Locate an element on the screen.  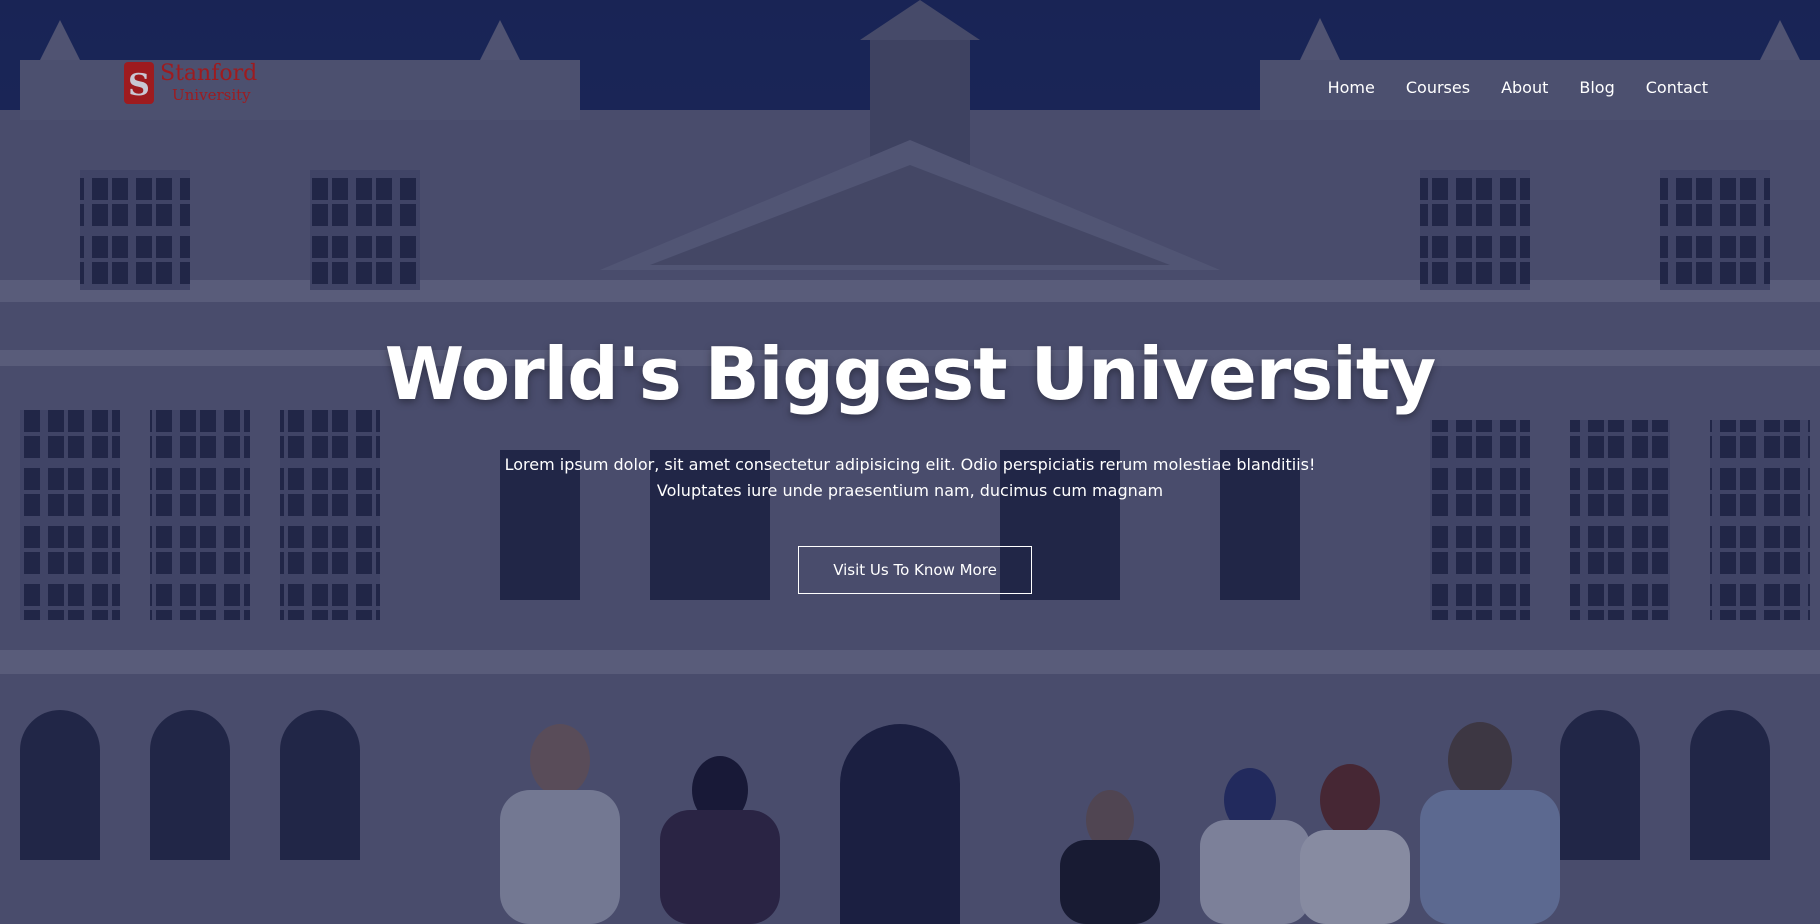
nav-home: Home is located at coordinates (1351, 87).